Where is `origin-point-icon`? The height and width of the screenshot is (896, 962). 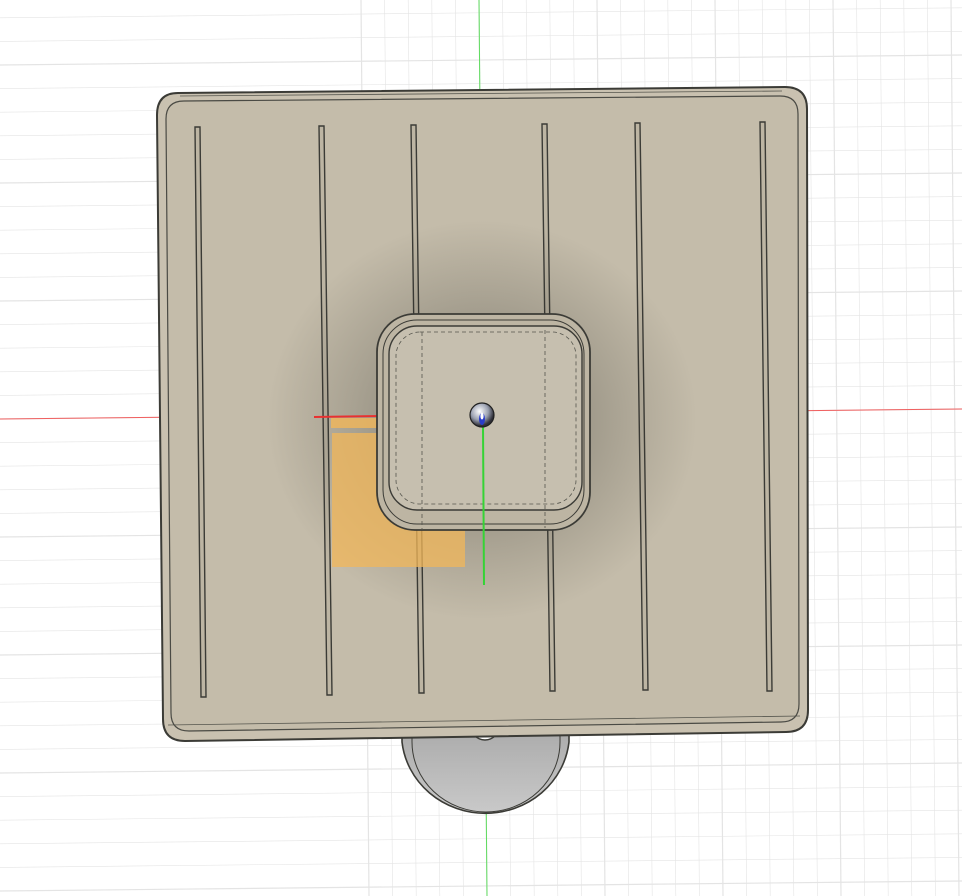 origin-point-icon is located at coordinates (482, 415).